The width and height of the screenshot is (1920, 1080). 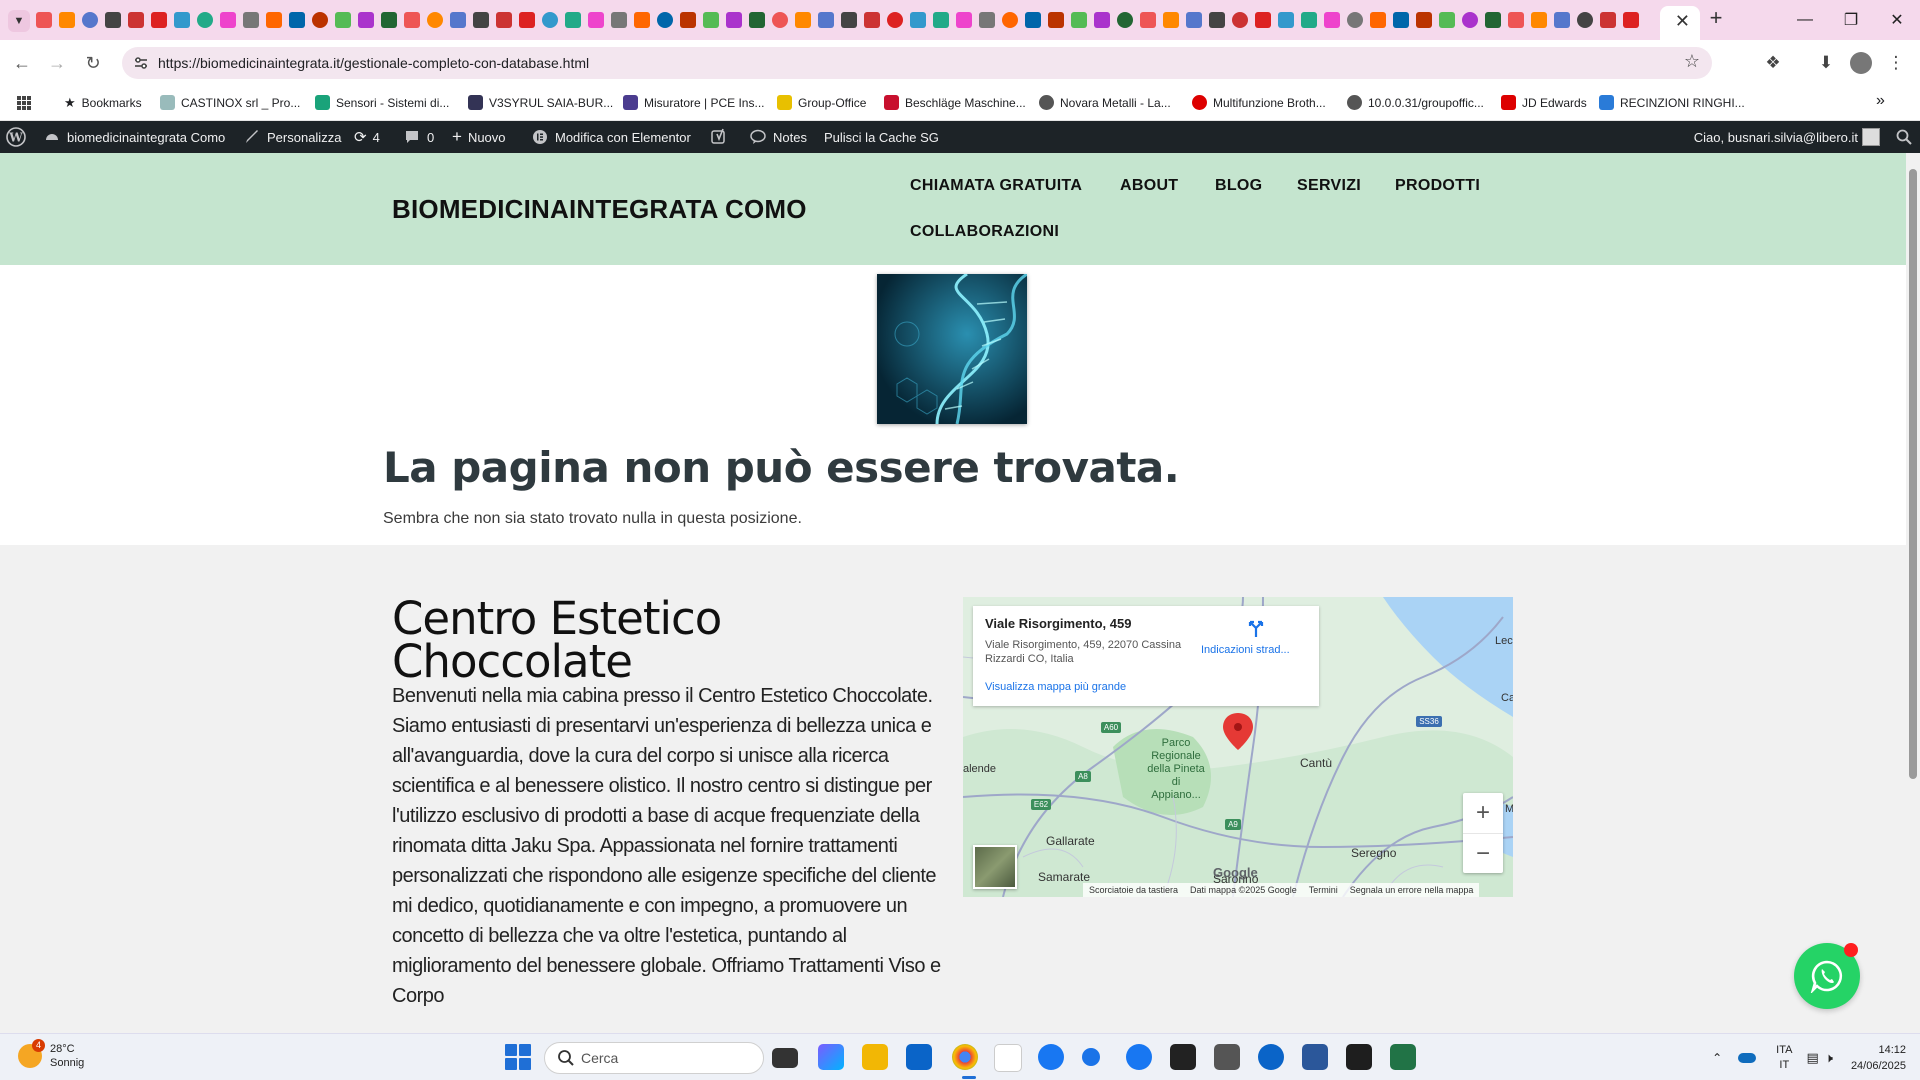 What do you see at coordinates (479, 137) in the screenshot?
I see `wp-new-link: + Nuovo` at bounding box center [479, 137].